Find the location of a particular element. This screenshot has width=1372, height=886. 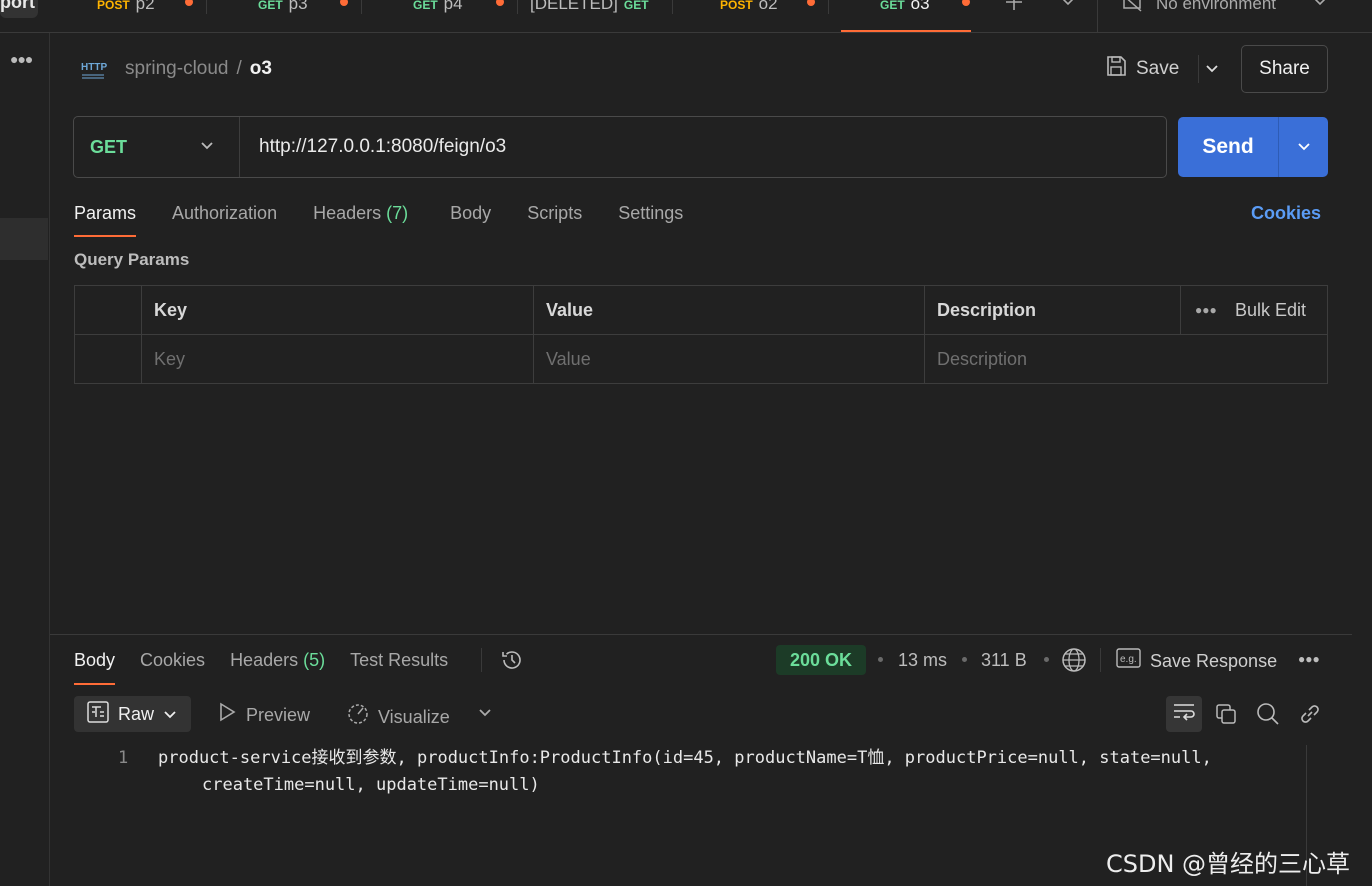

tab-scripts: Scripts is located at coordinates (554, 213).